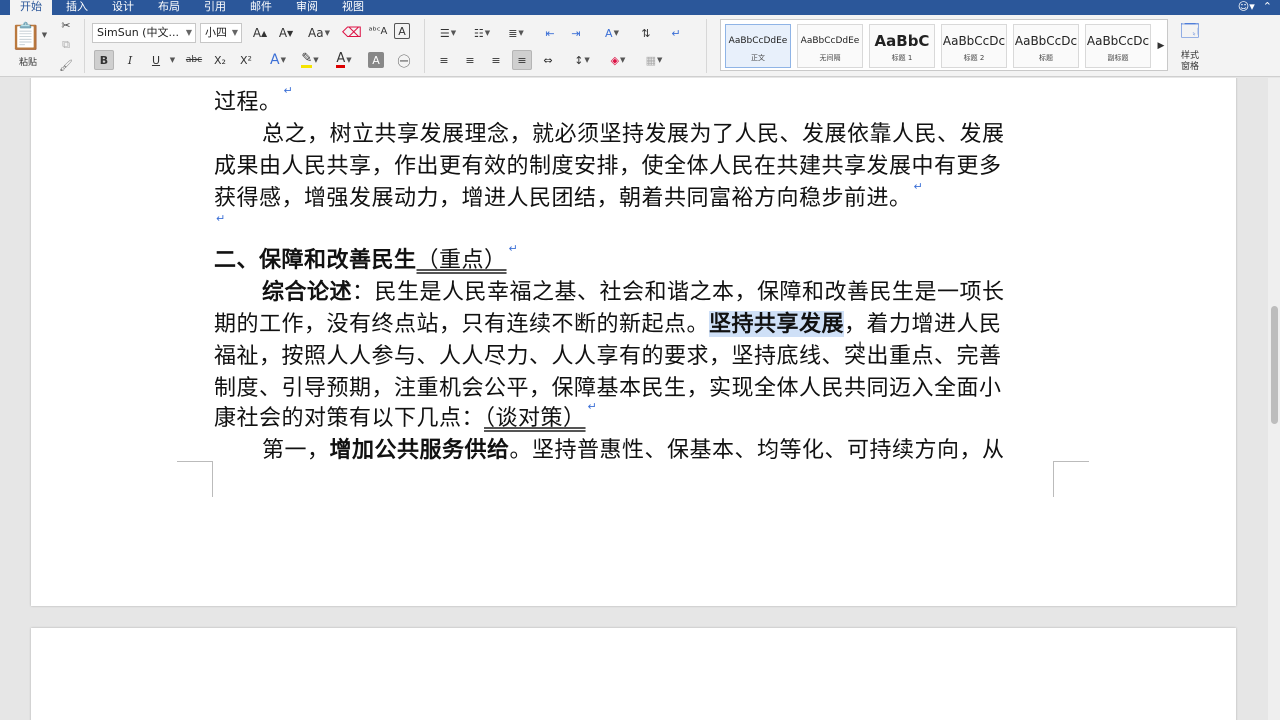 The image size is (1280, 720). I want to click on tab-view: 视图, so click(353, 7).